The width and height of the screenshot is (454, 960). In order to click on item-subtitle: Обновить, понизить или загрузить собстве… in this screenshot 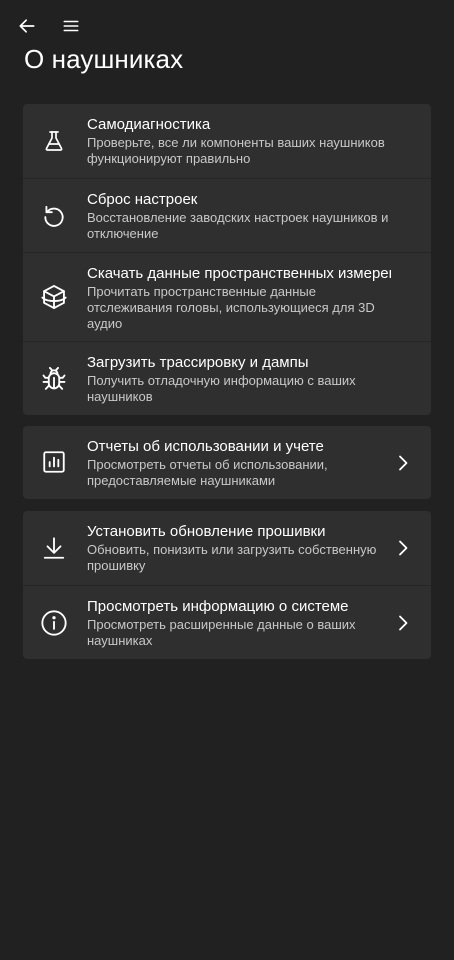, I will do `click(232, 557)`.